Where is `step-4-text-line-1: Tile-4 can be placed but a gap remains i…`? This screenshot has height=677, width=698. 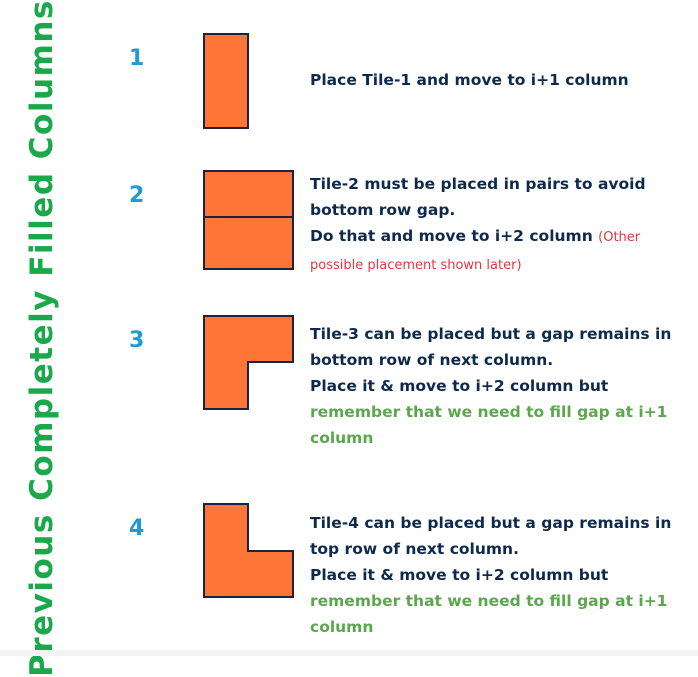 step-4-text-line-1: Tile-4 can be placed but a gap remains i… is located at coordinates (491, 523).